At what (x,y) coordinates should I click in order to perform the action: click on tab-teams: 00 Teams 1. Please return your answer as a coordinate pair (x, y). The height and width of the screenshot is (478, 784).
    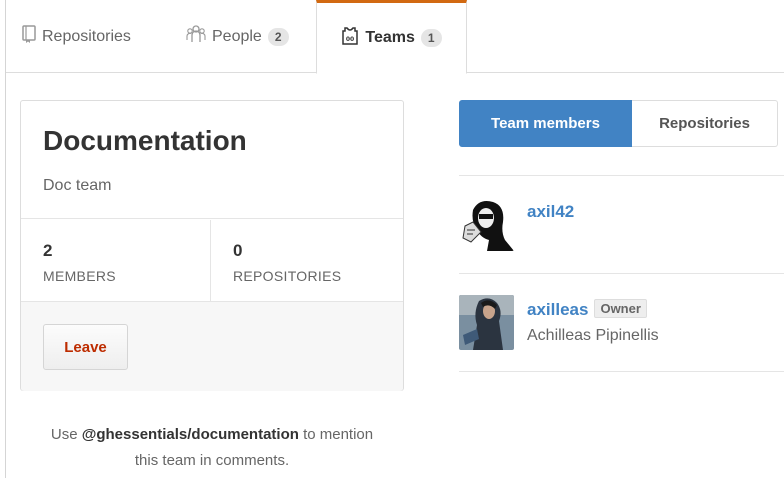
    Looking at the image, I should click on (391, 37).